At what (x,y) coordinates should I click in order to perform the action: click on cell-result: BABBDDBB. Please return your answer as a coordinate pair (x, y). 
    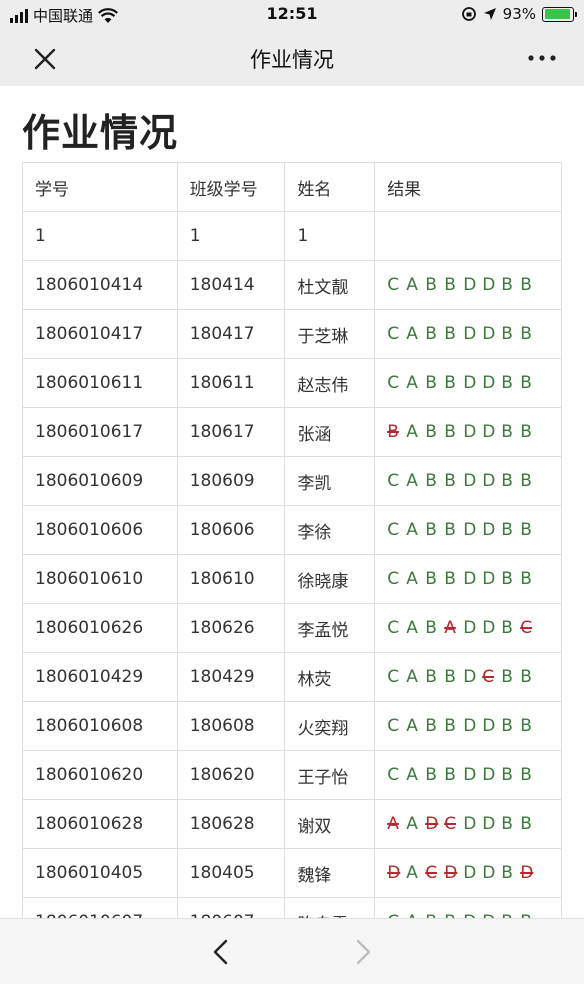
    Looking at the image, I should click on (468, 432).